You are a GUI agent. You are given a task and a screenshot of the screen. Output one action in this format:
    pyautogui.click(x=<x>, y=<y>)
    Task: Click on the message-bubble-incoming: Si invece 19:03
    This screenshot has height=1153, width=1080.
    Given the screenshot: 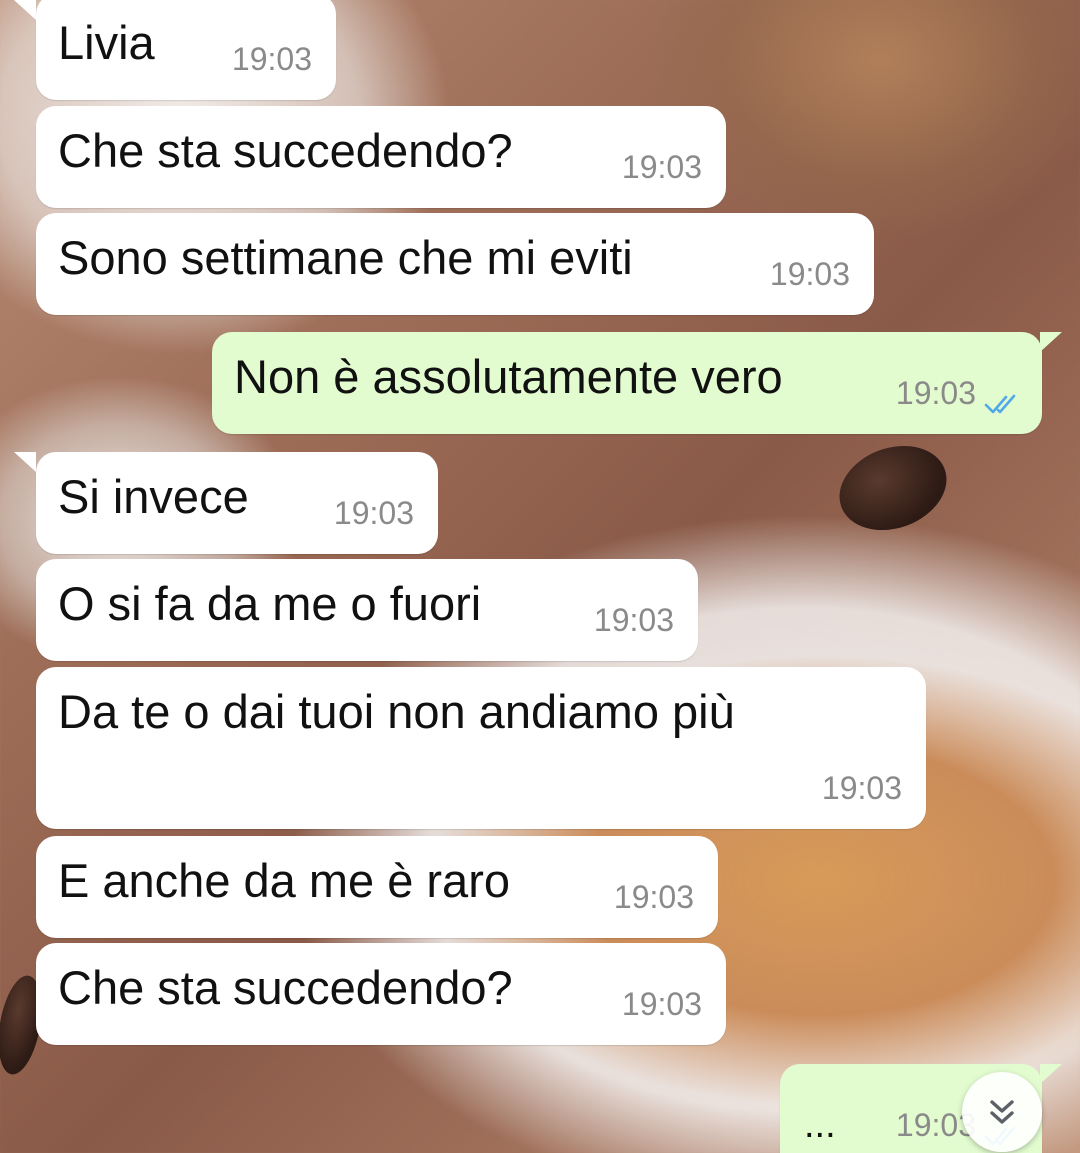 What is the action you would take?
    pyautogui.click(x=237, y=503)
    